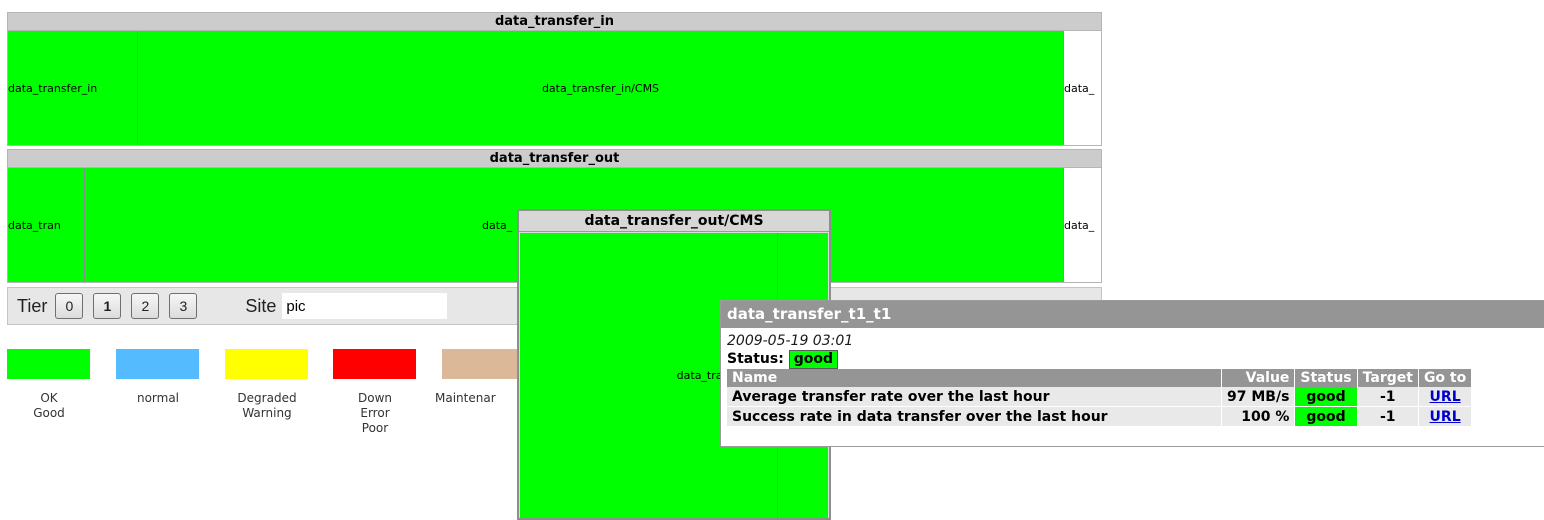 Image resolution: width=1544 pixels, height=520 pixels. I want to click on status-label: Status:, so click(755, 359).